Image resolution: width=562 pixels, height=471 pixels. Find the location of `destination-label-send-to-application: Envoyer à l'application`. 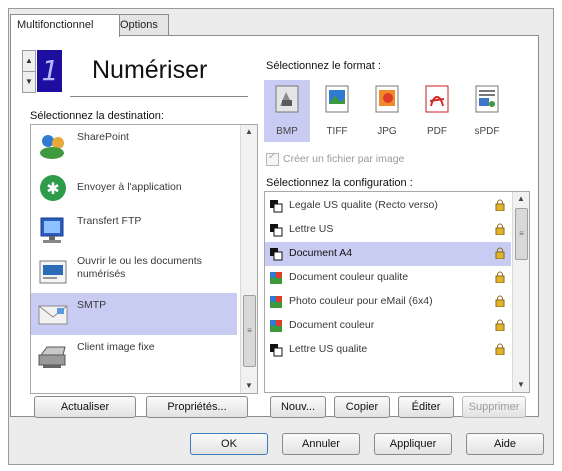

destination-label-send-to-application: Envoyer à l'application is located at coordinates (129, 187).